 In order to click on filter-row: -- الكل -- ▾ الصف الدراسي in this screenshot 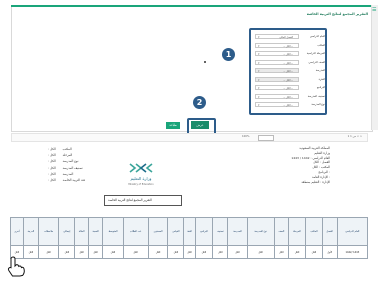, I will do `click(290, 62)`.